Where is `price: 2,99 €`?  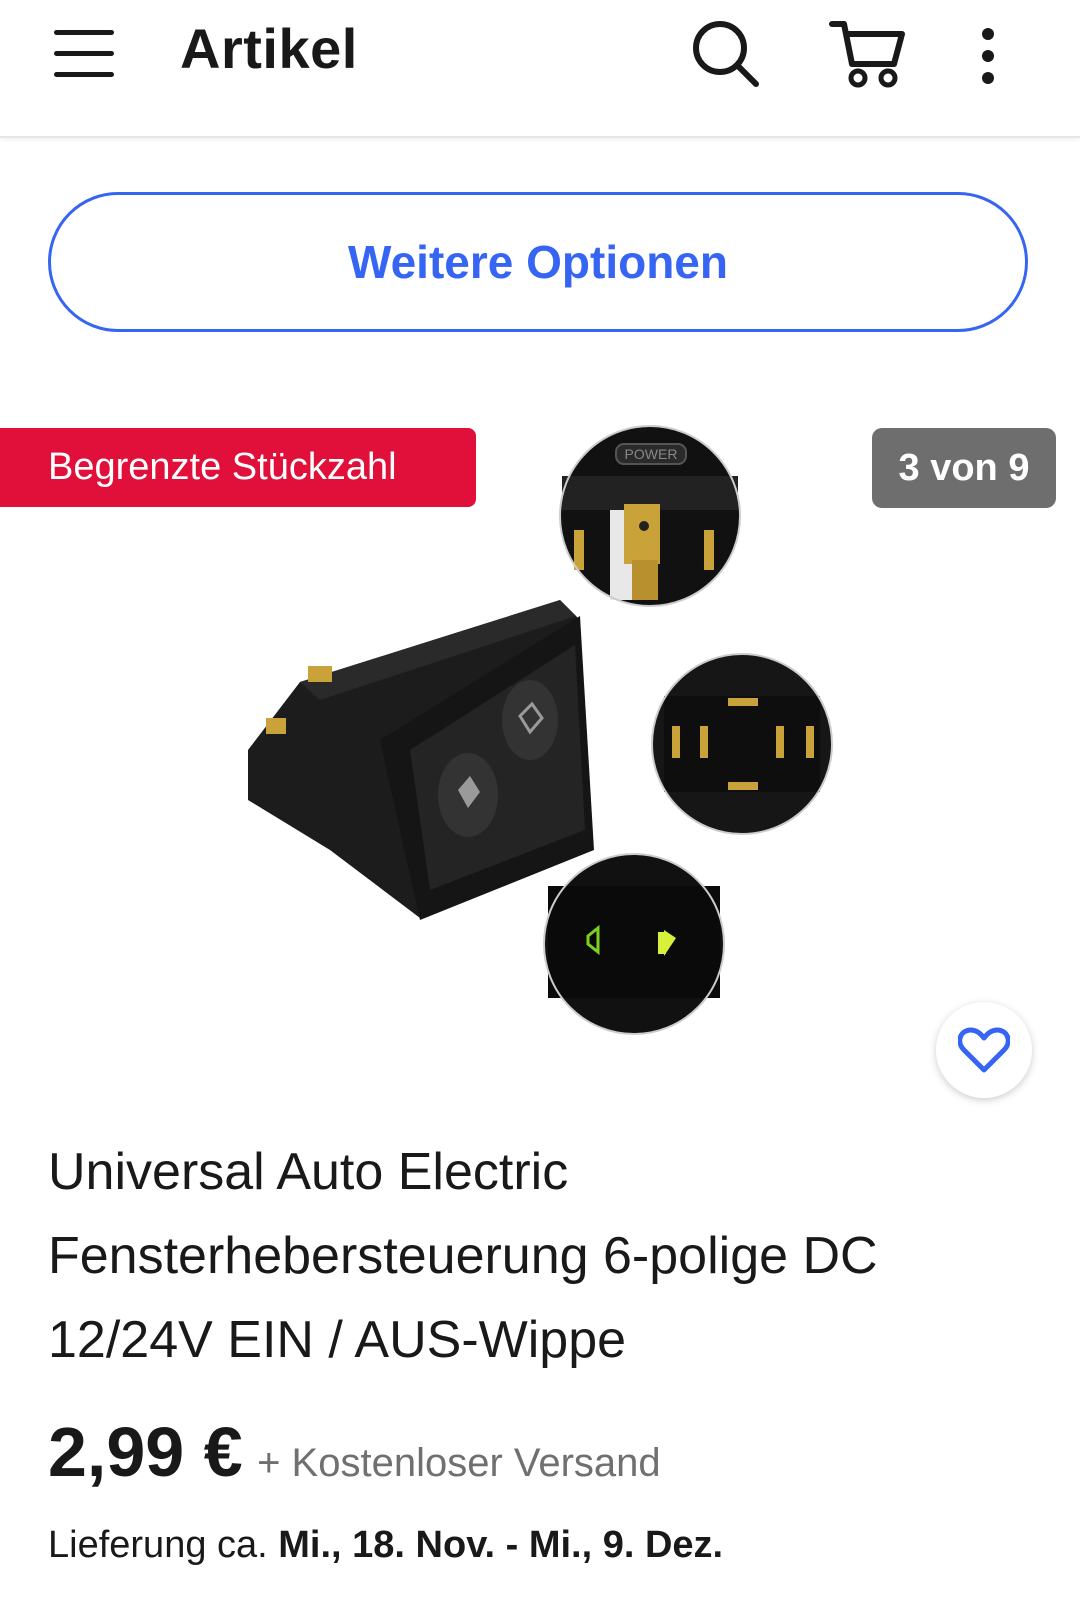
price: 2,99 € is located at coordinates (145, 1452).